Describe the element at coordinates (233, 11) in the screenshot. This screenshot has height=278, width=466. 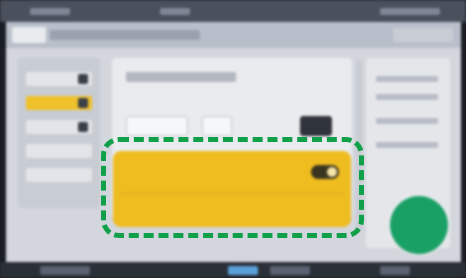
I see `device-top-bar` at that location.